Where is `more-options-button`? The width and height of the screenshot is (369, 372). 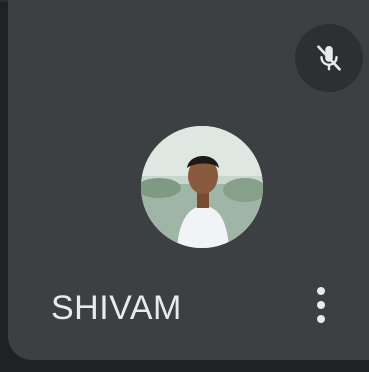 more-options-button is located at coordinates (321, 305).